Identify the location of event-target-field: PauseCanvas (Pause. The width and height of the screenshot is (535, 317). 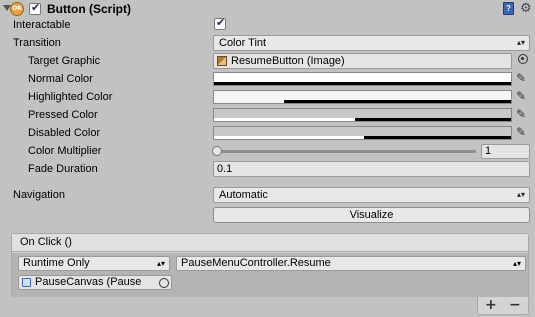
(95, 282).